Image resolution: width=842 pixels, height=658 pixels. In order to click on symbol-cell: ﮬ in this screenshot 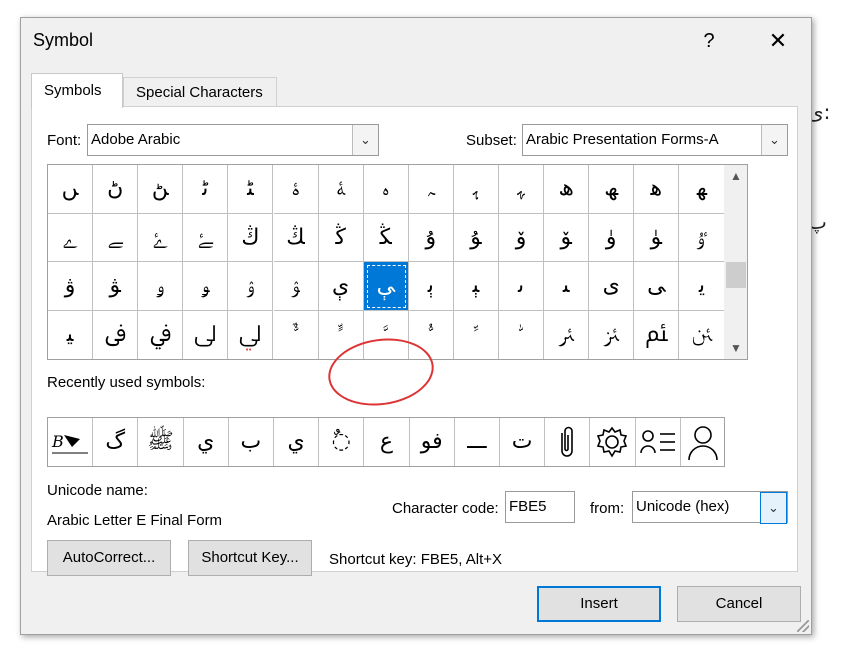, I will do `click(657, 189)`.